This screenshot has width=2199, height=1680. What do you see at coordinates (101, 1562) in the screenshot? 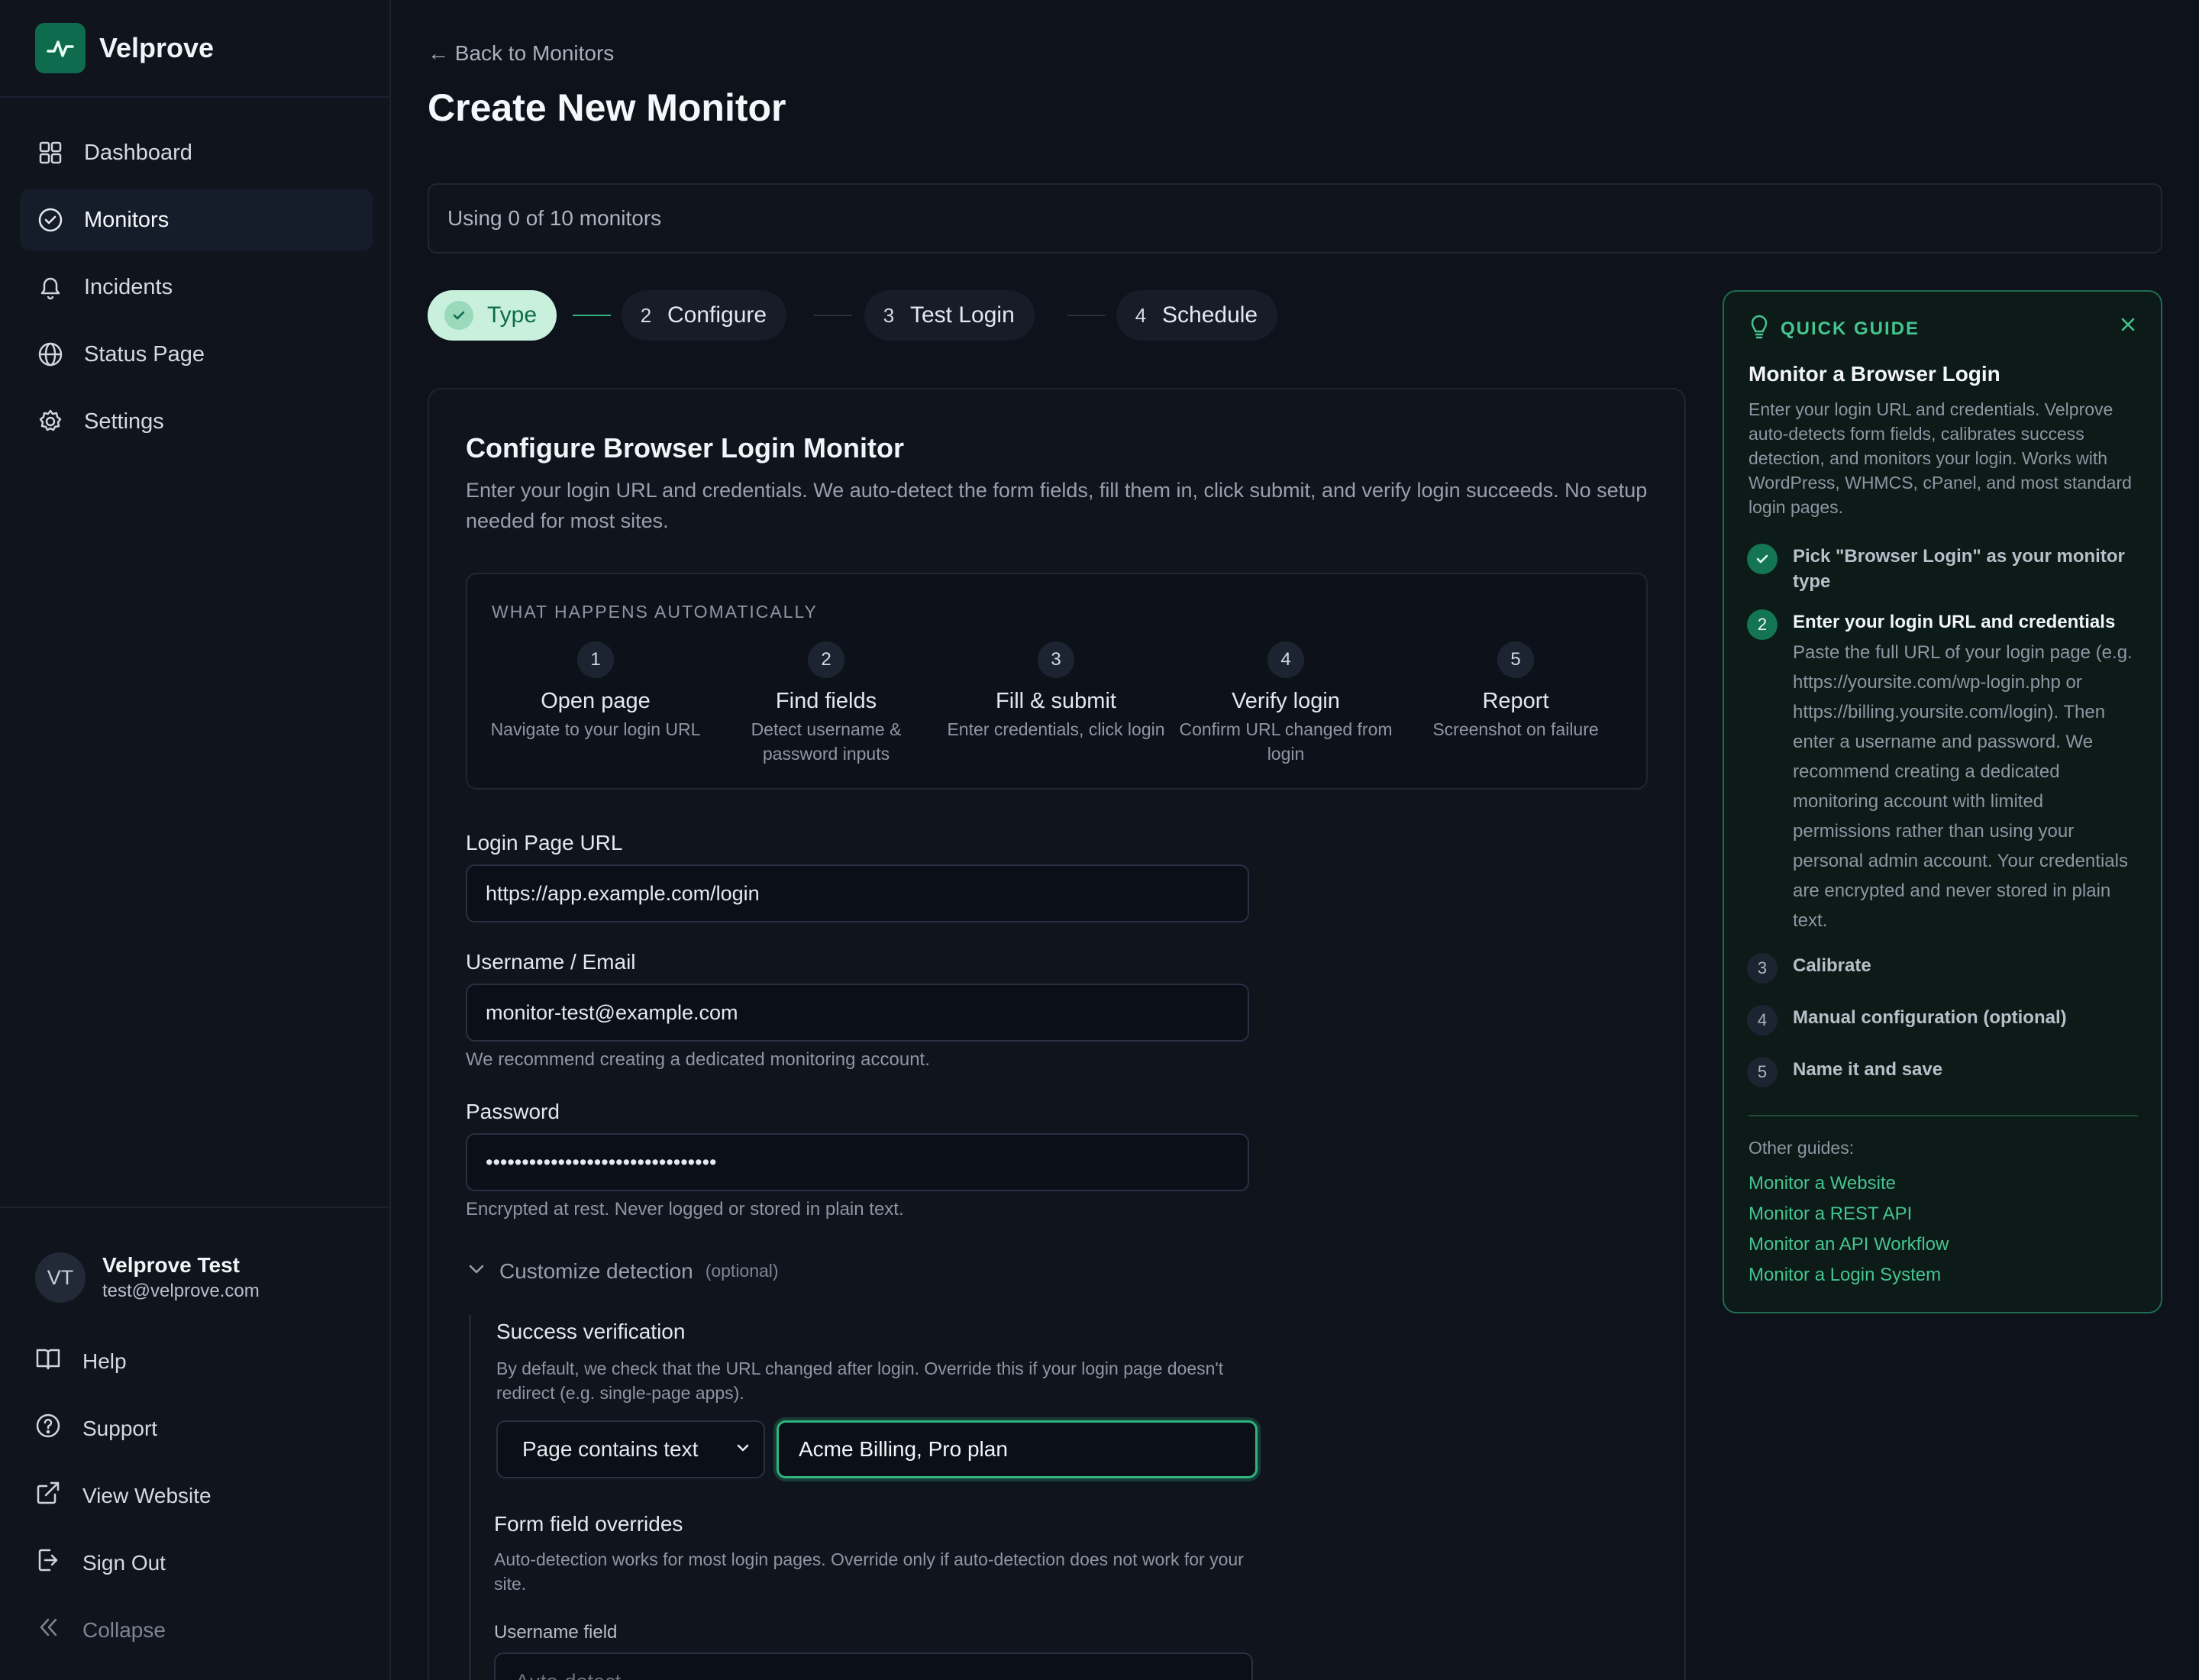
I see `sign-out-button: Sign Out` at bounding box center [101, 1562].